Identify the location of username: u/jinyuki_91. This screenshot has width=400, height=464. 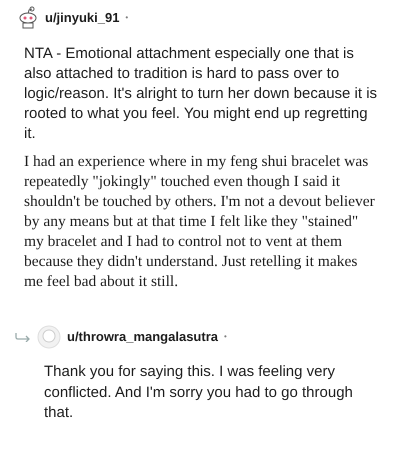
(82, 18).